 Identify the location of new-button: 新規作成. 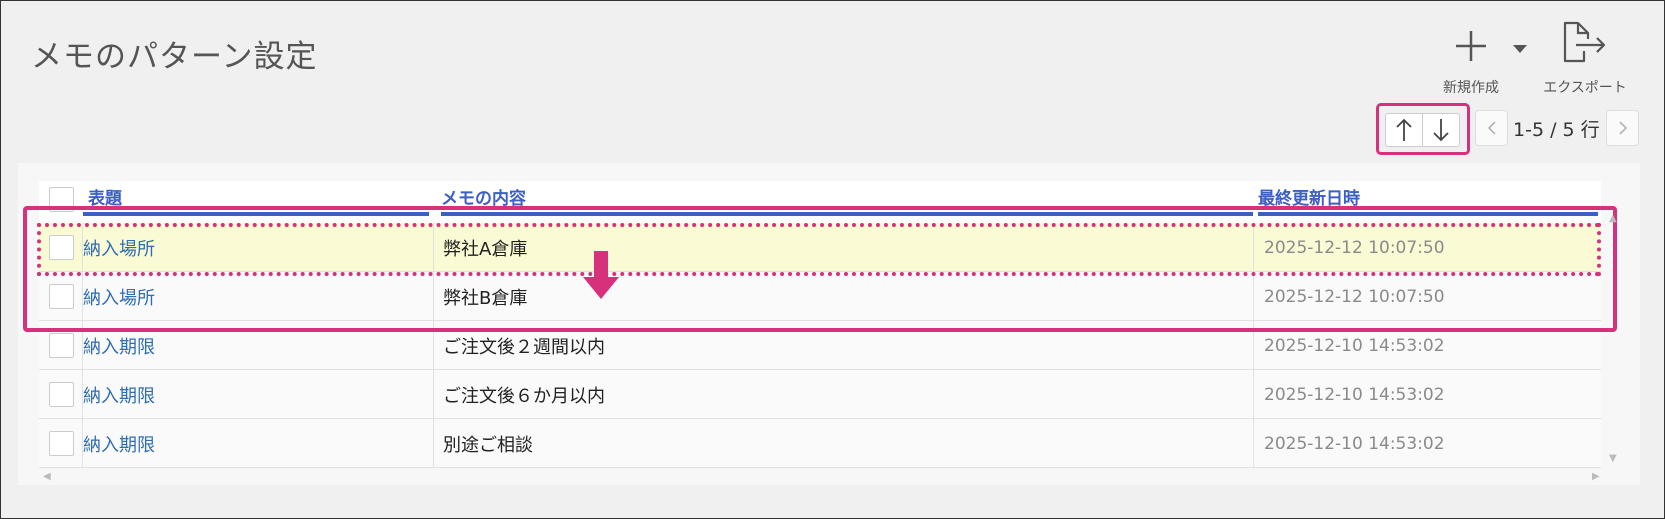
(1471, 57).